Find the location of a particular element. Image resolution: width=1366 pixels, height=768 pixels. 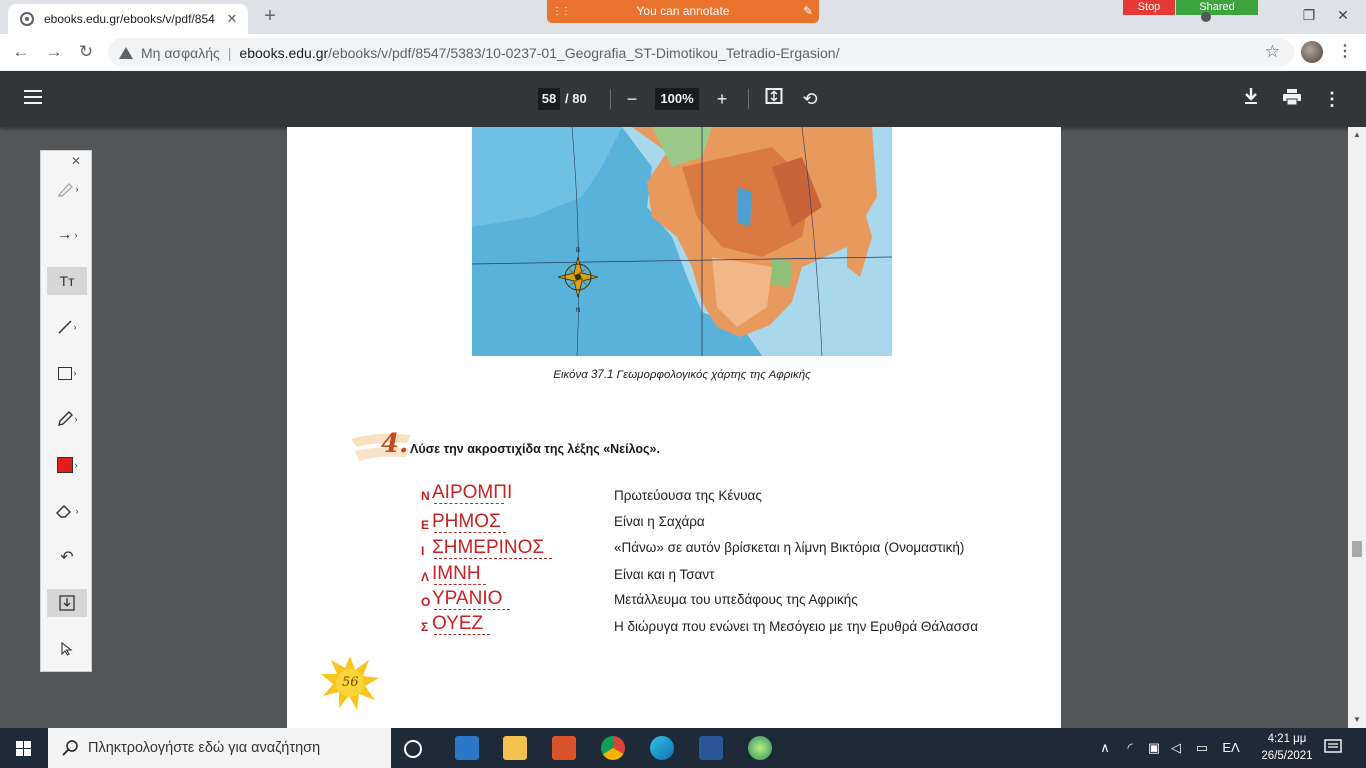

africa-map-image: Β Ν is located at coordinates (682, 241).